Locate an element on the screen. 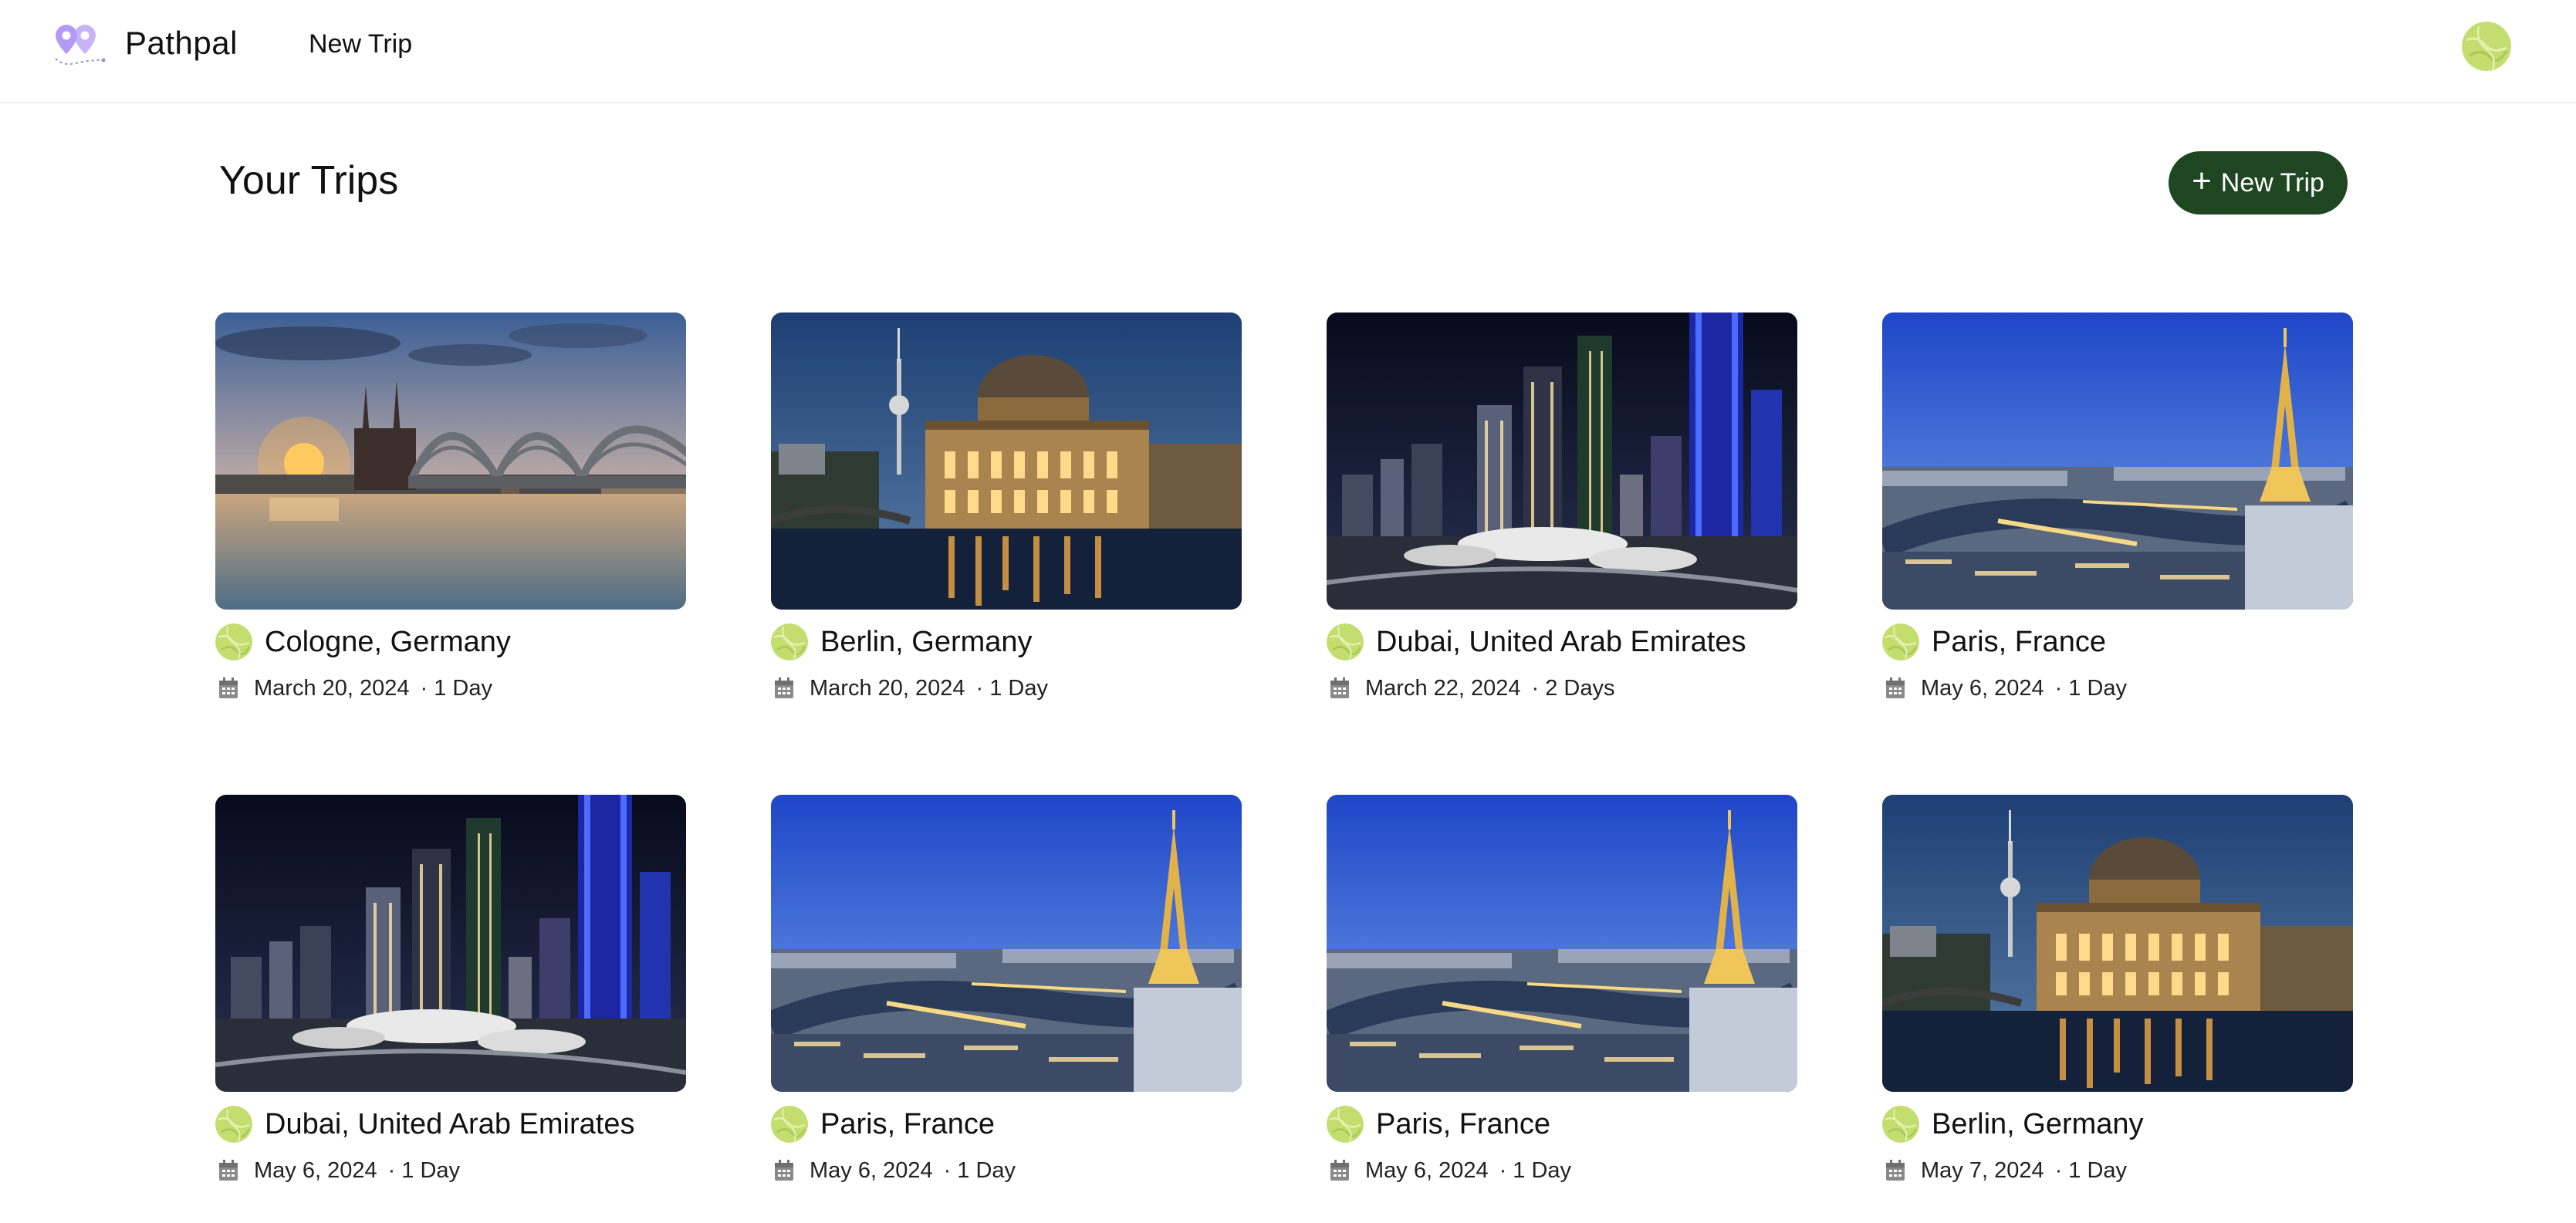 Image resolution: width=2576 pixels, height=1223 pixels. trip-card: Berlin, Germany May 7, 2024 · 1 Day is located at coordinates (2117, 990).